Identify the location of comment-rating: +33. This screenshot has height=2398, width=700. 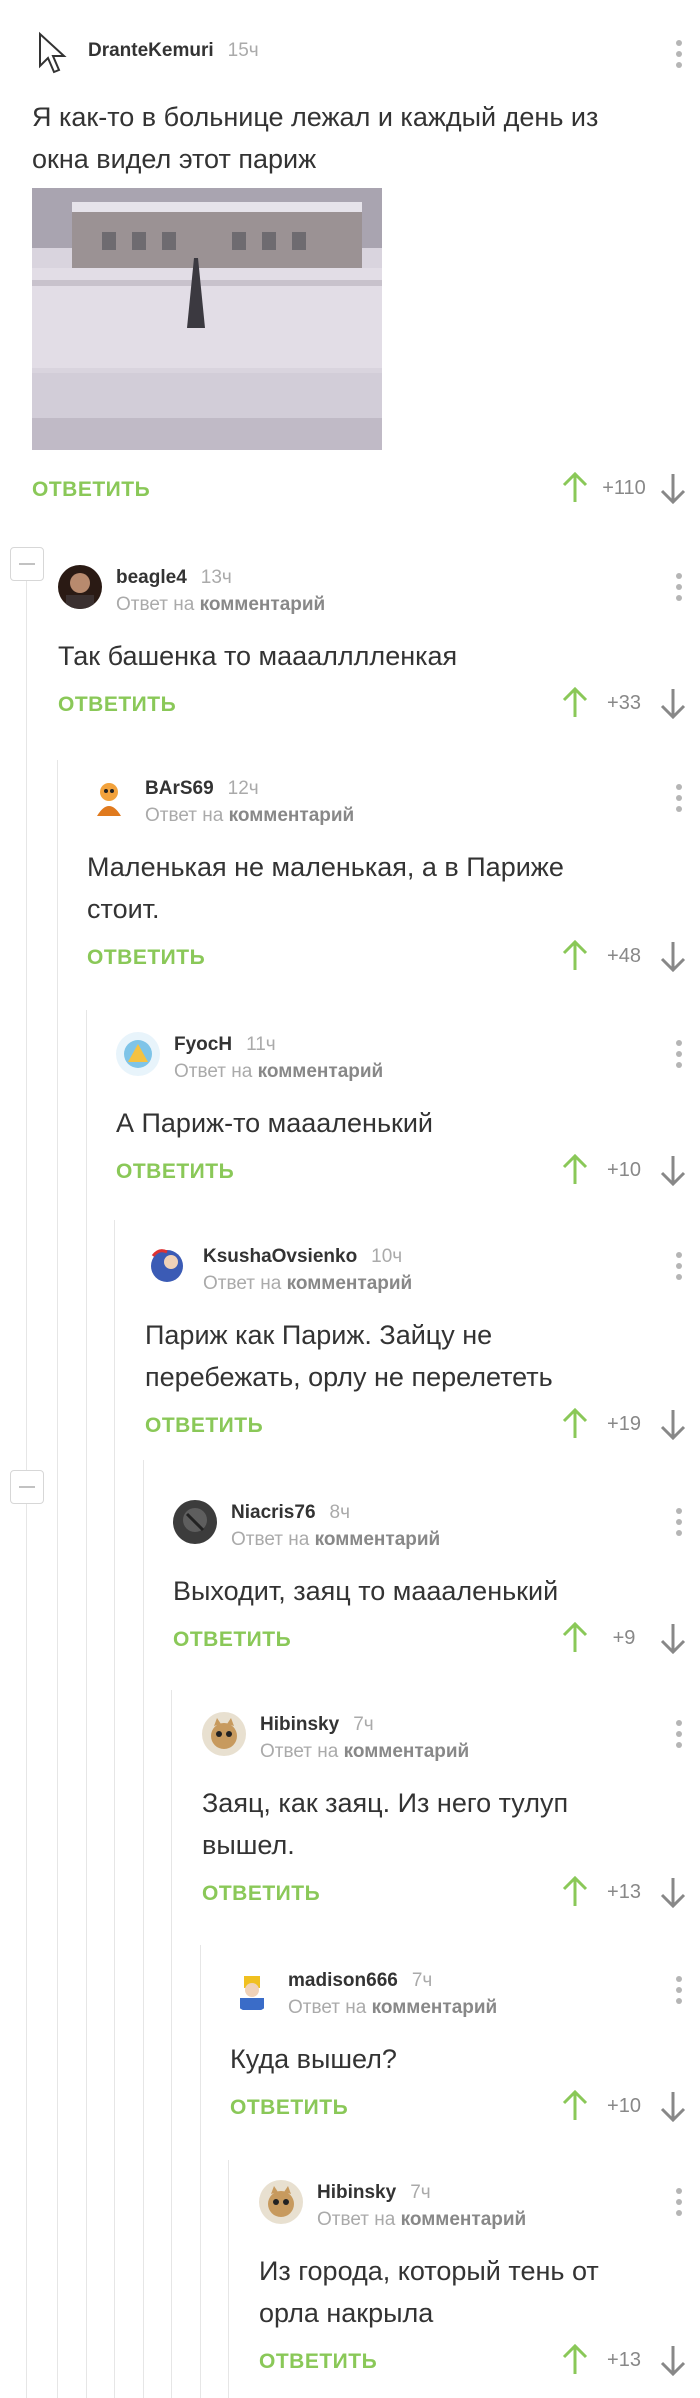
(624, 702).